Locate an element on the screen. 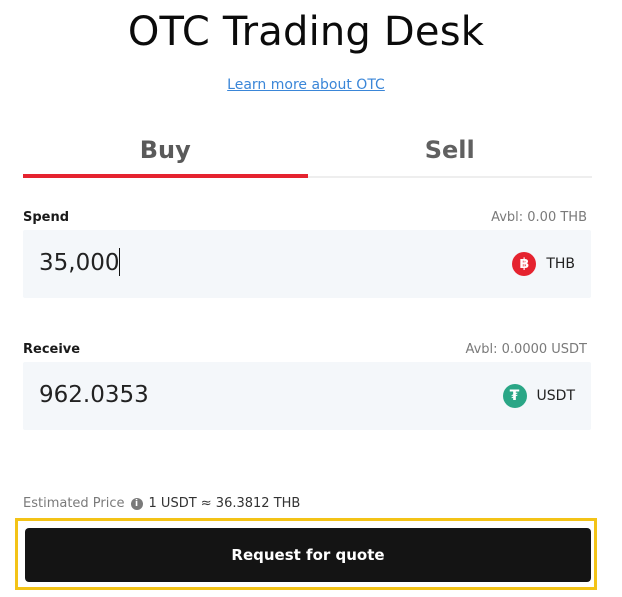  spend-available-balance: Avbl: 0.00 THB is located at coordinates (539, 217).